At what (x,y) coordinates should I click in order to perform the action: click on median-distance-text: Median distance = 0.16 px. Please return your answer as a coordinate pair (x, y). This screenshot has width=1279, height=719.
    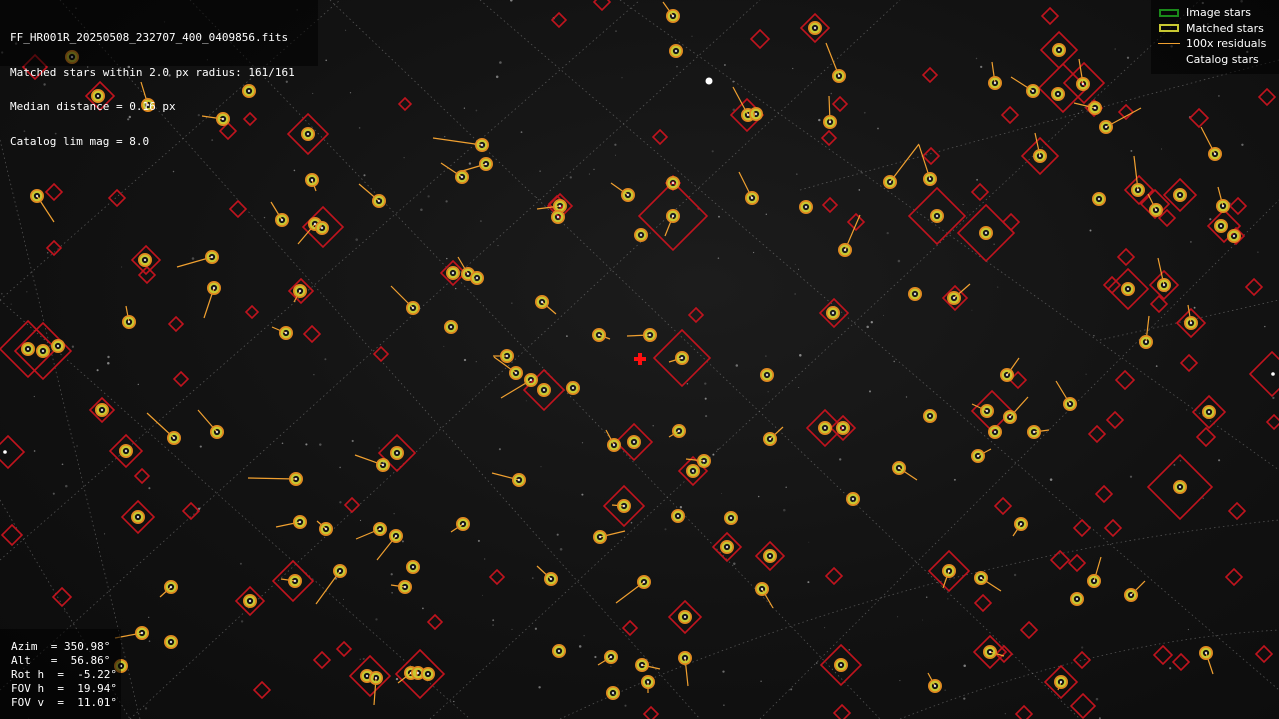
    Looking at the image, I should click on (93, 106).